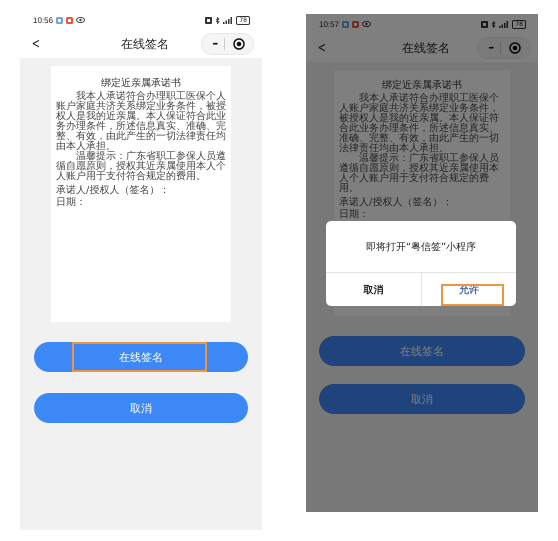  Describe the element at coordinates (43, 20) in the screenshot. I see `status-time: 10:56` at that location.